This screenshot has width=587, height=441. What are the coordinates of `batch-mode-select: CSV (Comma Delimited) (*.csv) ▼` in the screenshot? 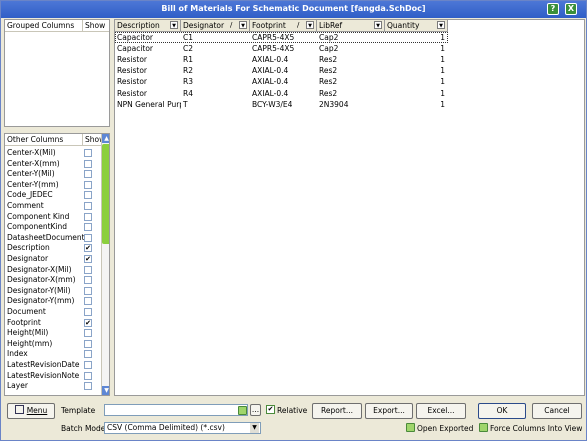 It's located at (182, 428).